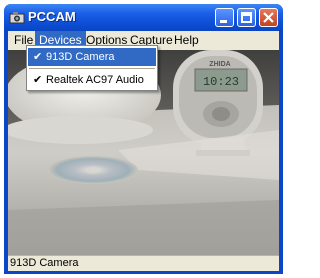 This screenshot has height=278, width=320. I want to click on window-title: PCCAM, so click(52, 16).